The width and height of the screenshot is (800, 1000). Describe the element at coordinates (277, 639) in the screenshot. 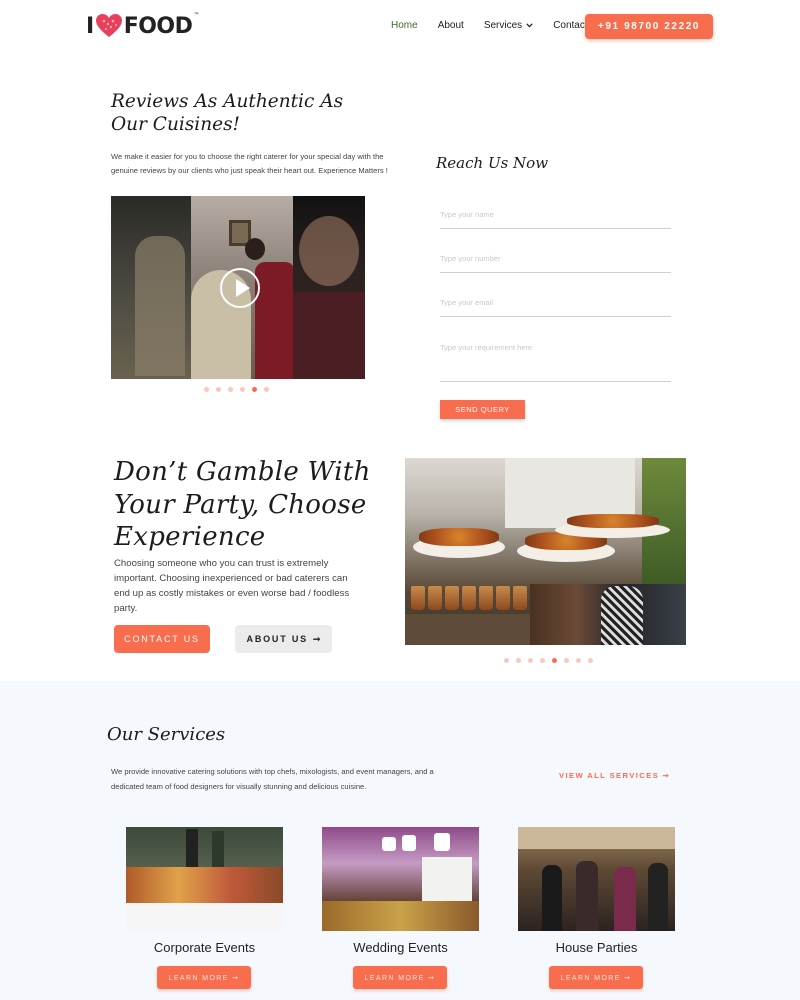

I see `about-us-label: ABOUT US` at that location.